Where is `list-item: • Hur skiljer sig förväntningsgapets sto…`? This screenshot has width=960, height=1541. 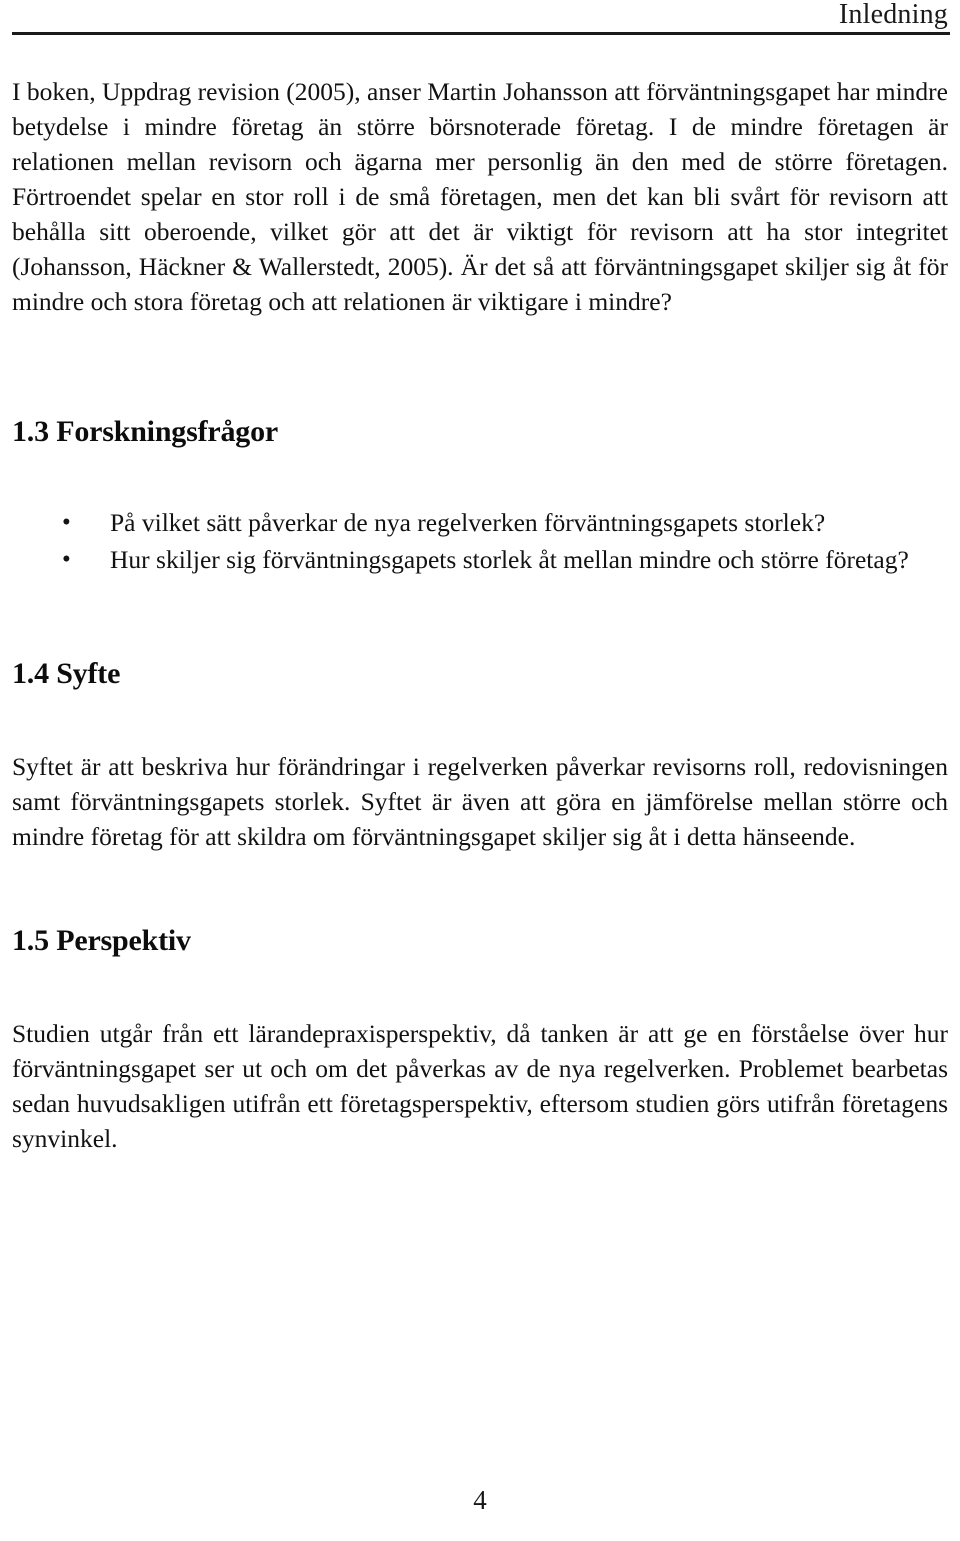 list-item: • Hur skiljer sig förväntningsgapets sto… is located at coordinates (480, 559).